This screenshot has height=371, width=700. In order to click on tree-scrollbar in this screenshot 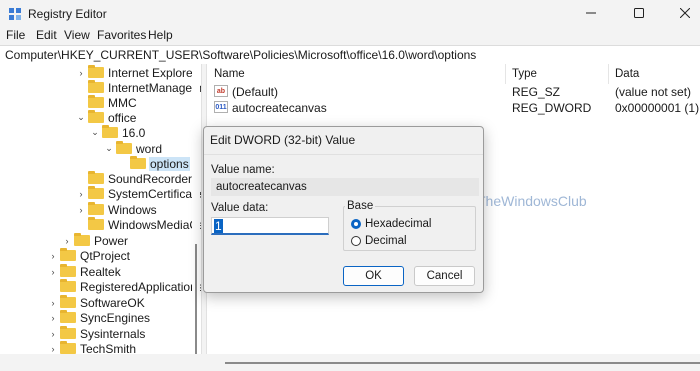, I will do `click(196, 213)`.